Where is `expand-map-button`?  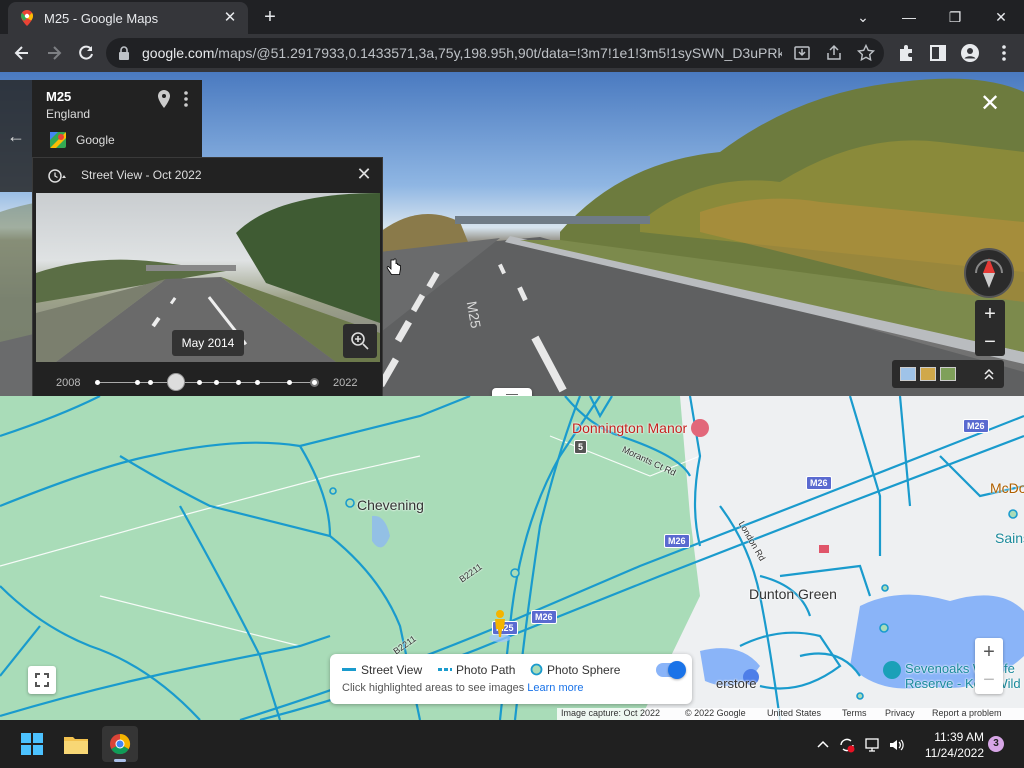 expand-map-button is located at coordinates (42, 680).